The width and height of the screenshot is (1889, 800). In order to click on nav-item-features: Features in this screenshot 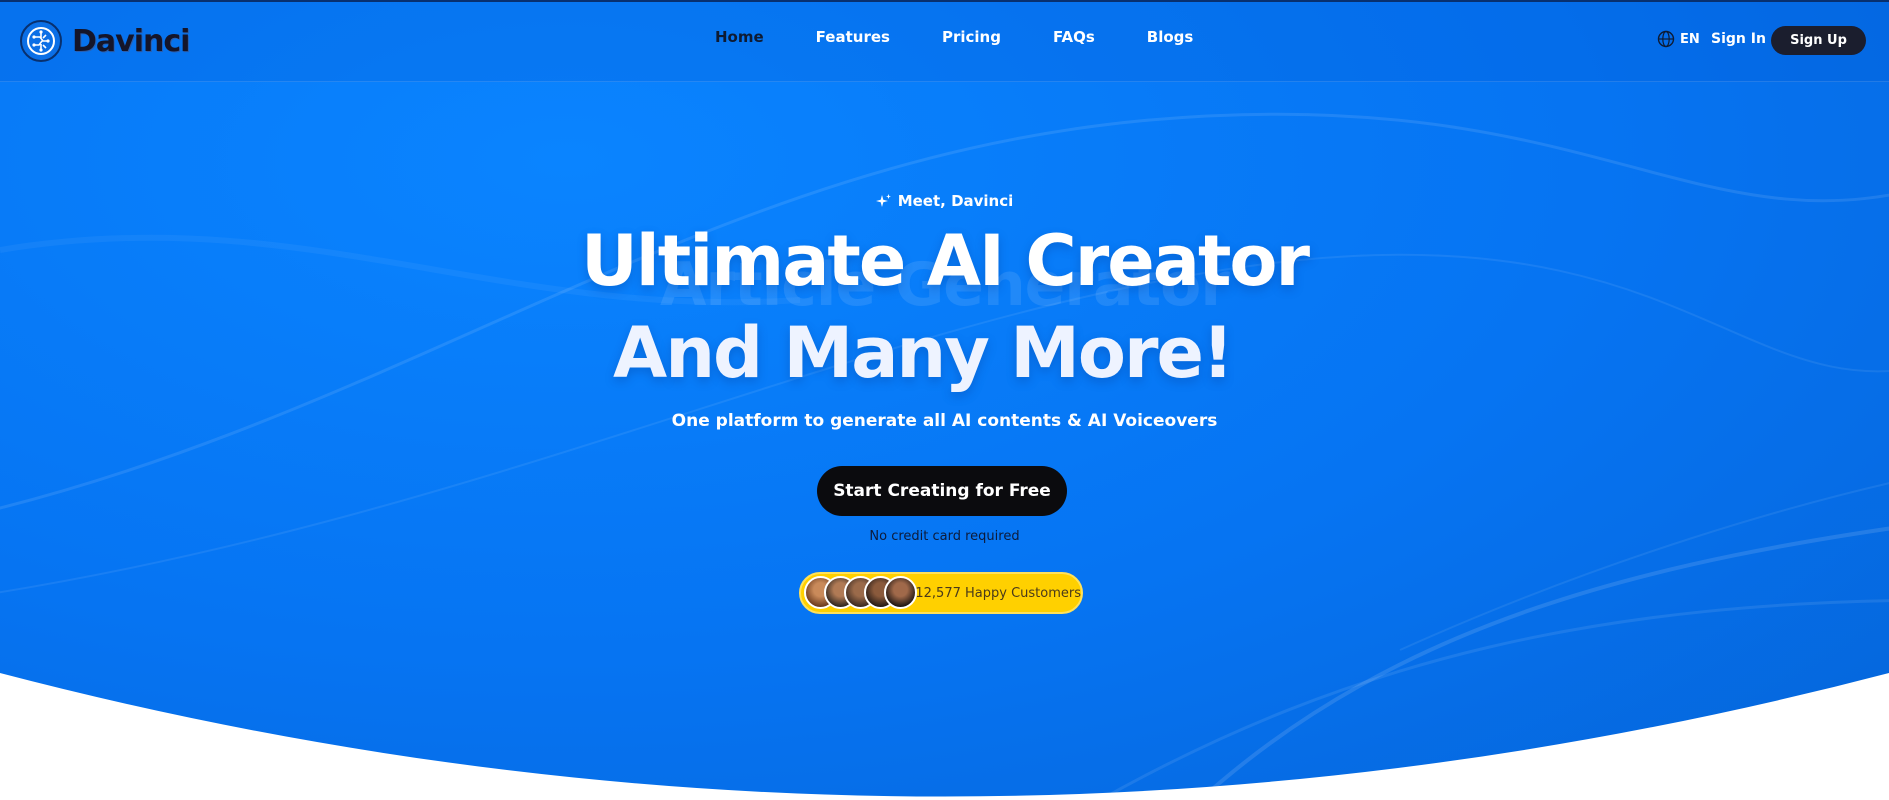, I will do `click(853, 37)`.